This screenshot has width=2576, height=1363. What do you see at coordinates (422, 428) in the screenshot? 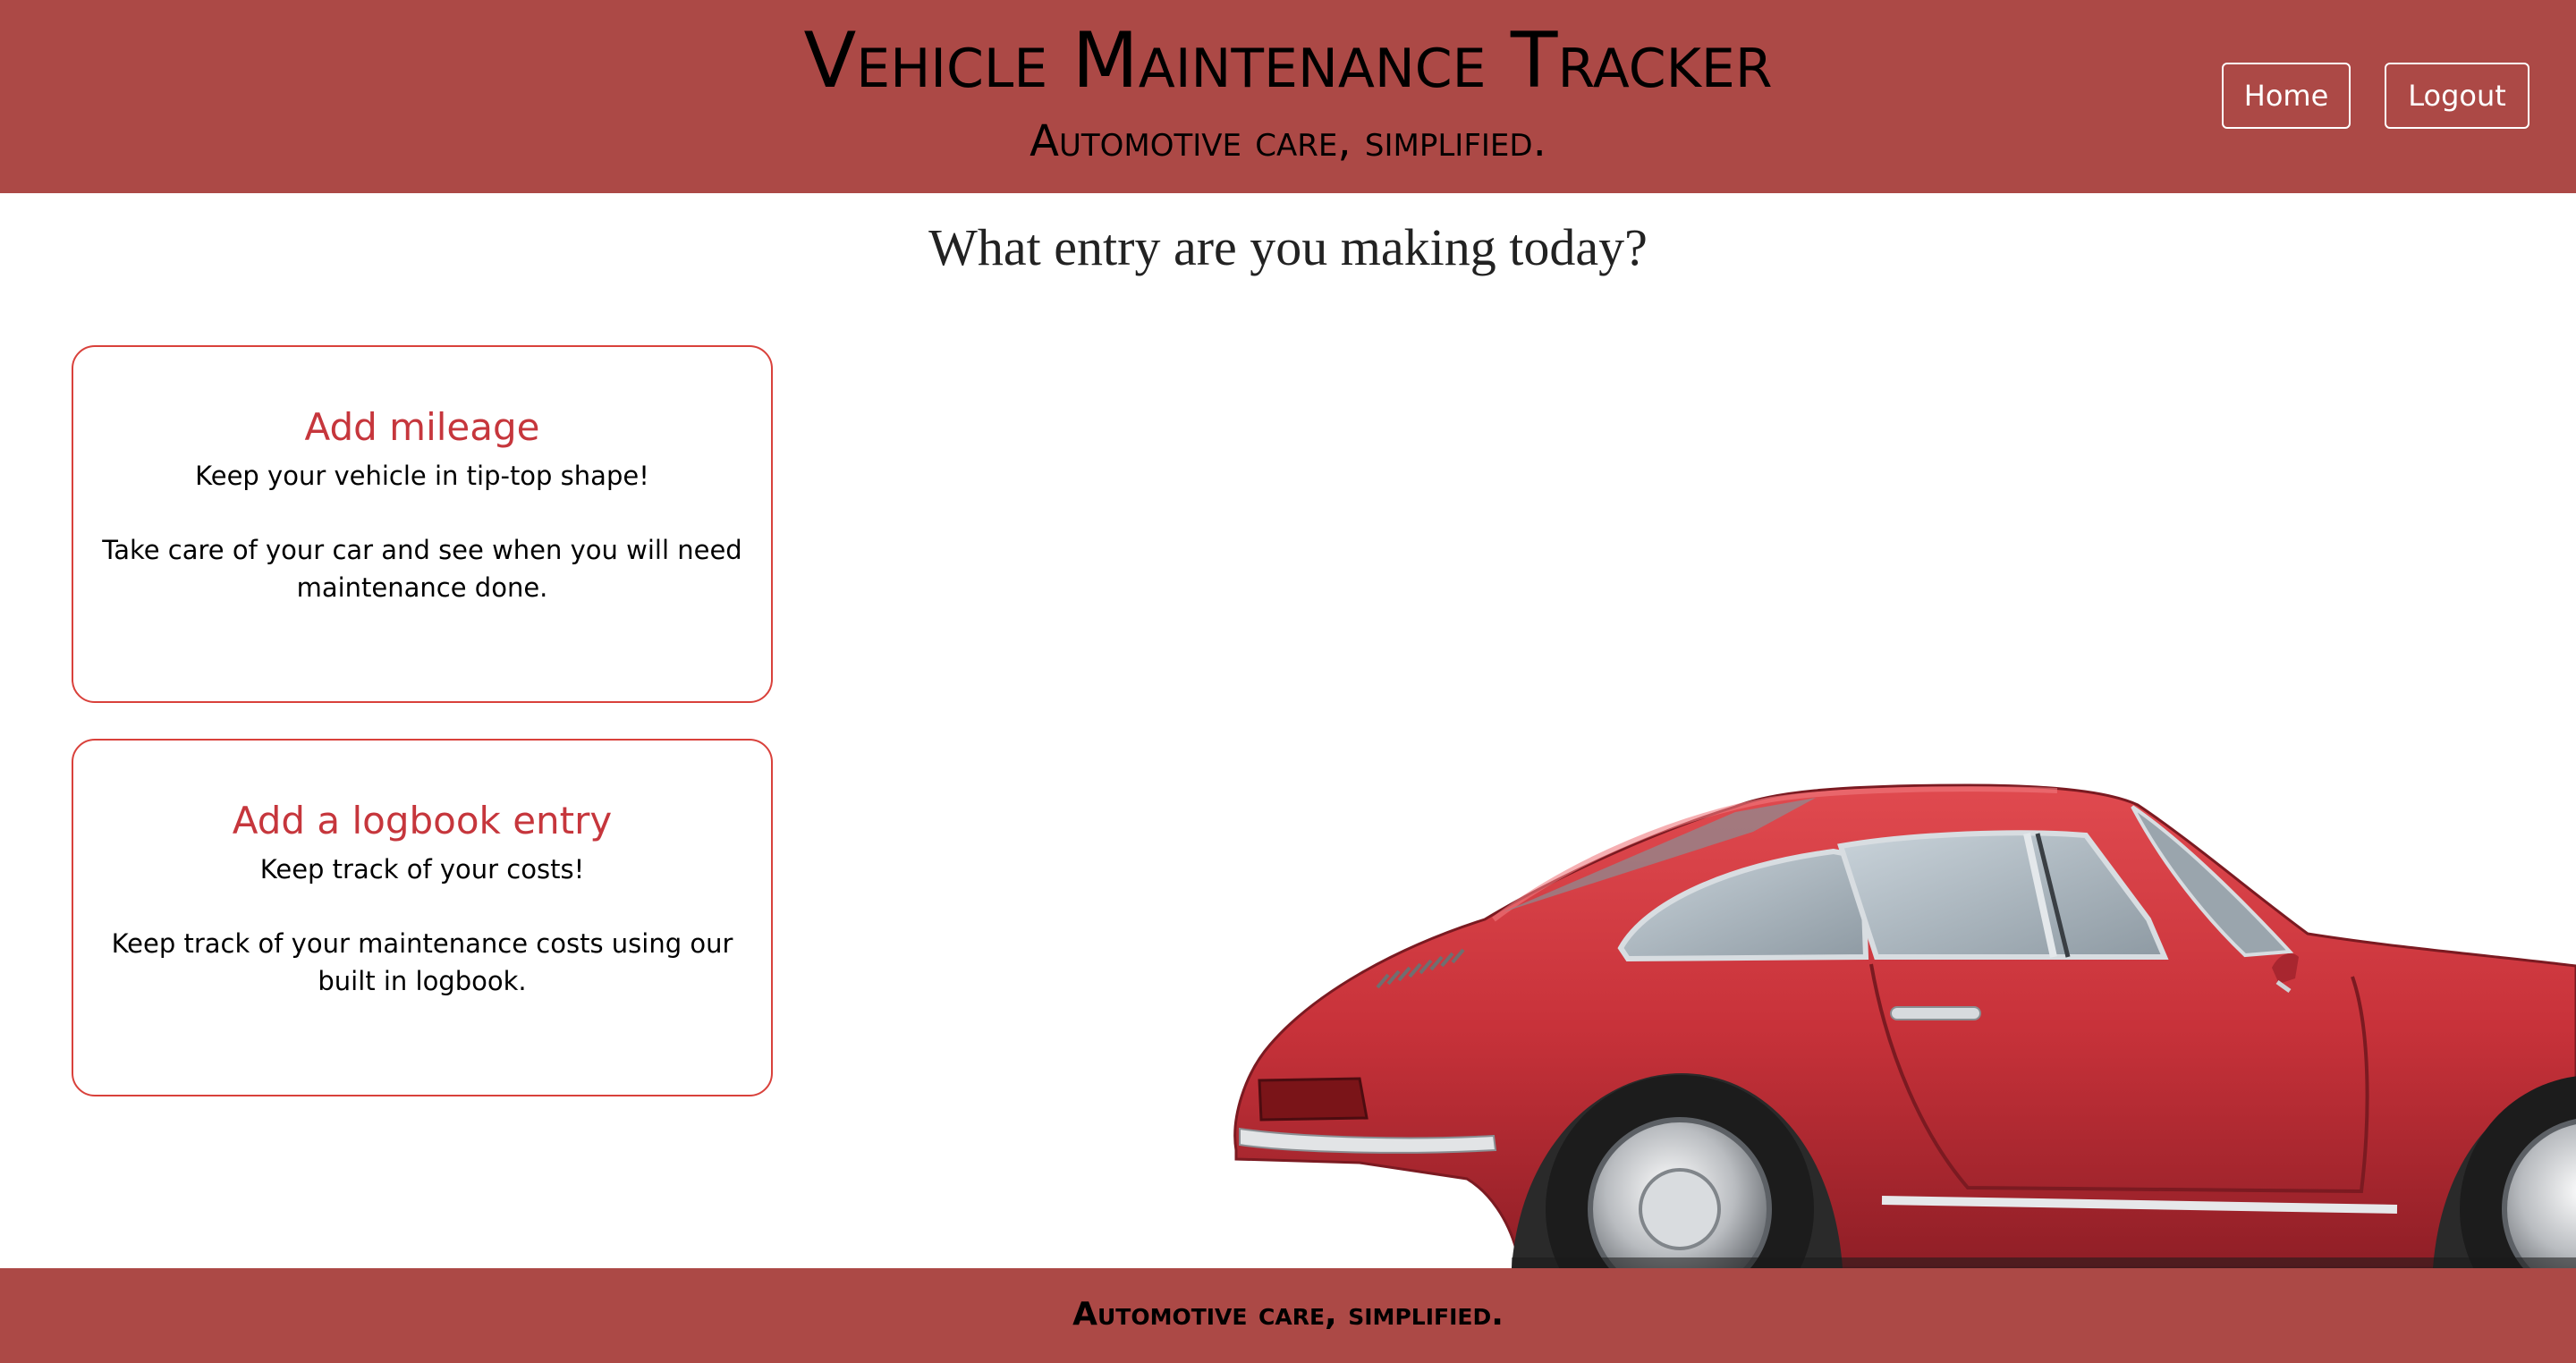
I see `card-title: Add mileage` at bounding box center [422, 428].